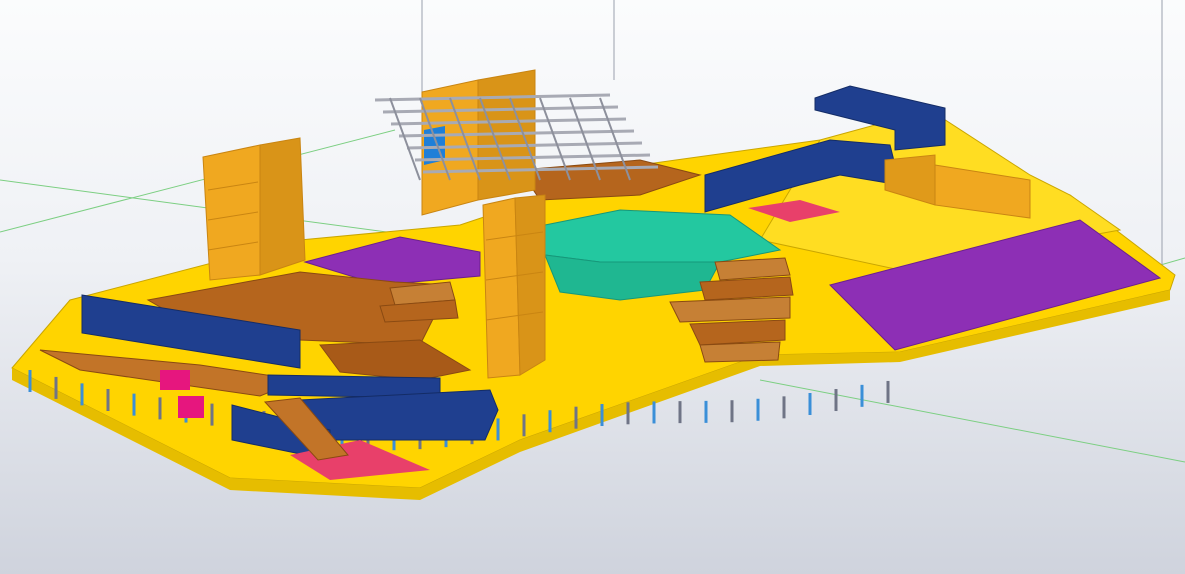 The image size is (1185, 574). I want to click on tower-core-center, so click(478, 142).